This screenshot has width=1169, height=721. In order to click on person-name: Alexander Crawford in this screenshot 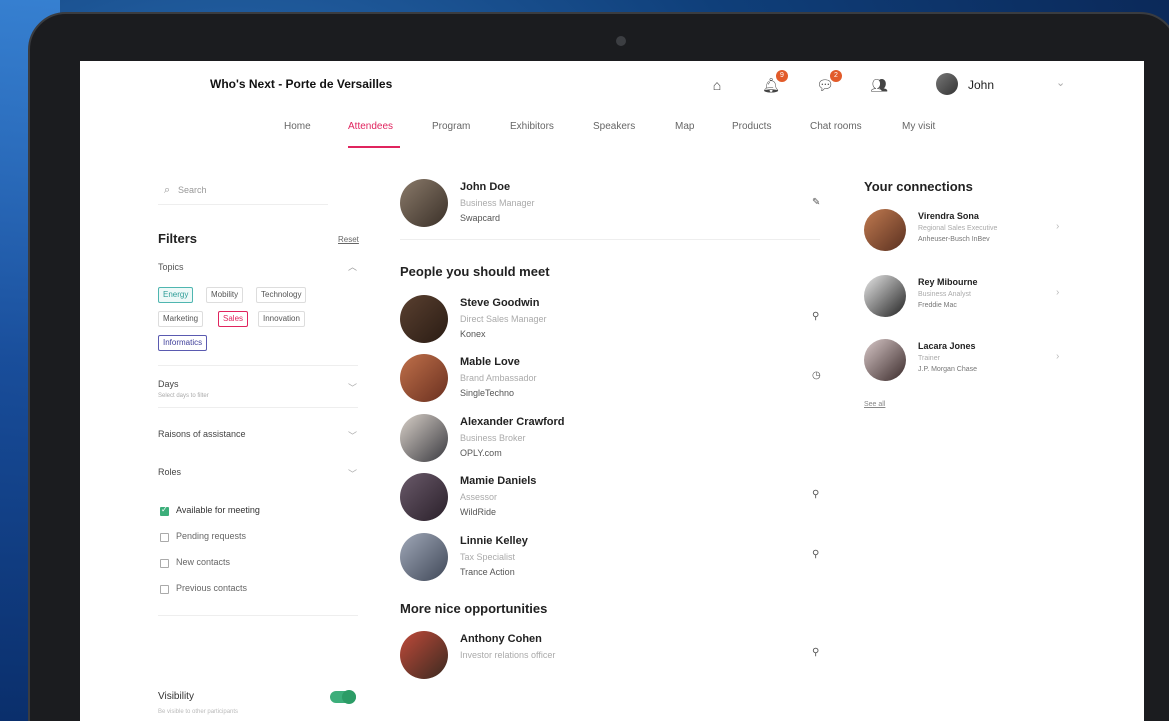, I will do `click(512, 422)`.